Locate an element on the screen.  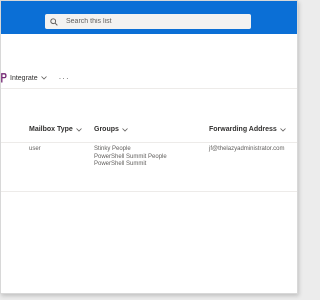
column-header-mailbox-type: Mailbox Type is located at coordinates (55, 129).